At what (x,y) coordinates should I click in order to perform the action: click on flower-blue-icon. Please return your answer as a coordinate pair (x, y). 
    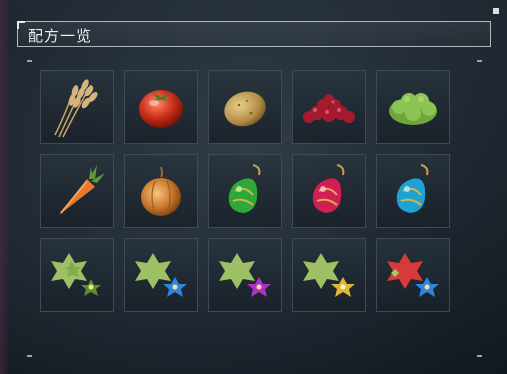
    Looking at the image, I should click on (161, 275).